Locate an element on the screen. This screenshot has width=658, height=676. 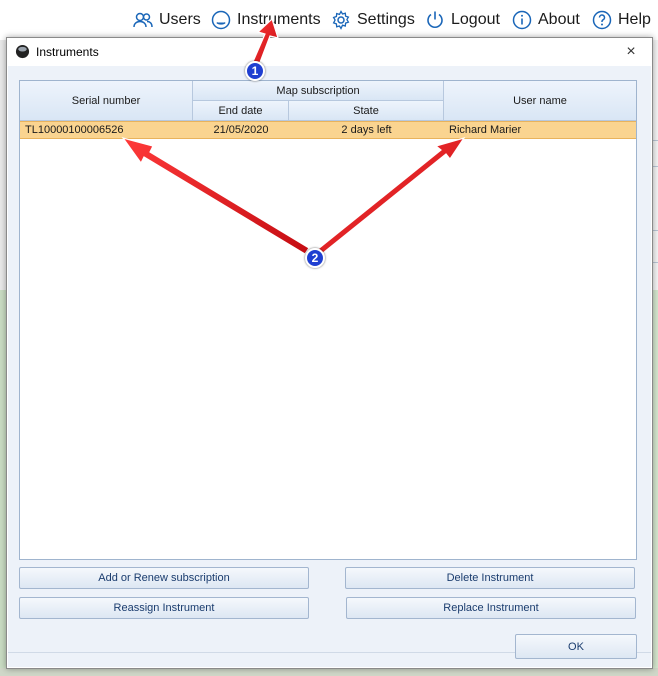
nav-help: Help is located at coordinates (621, 20).